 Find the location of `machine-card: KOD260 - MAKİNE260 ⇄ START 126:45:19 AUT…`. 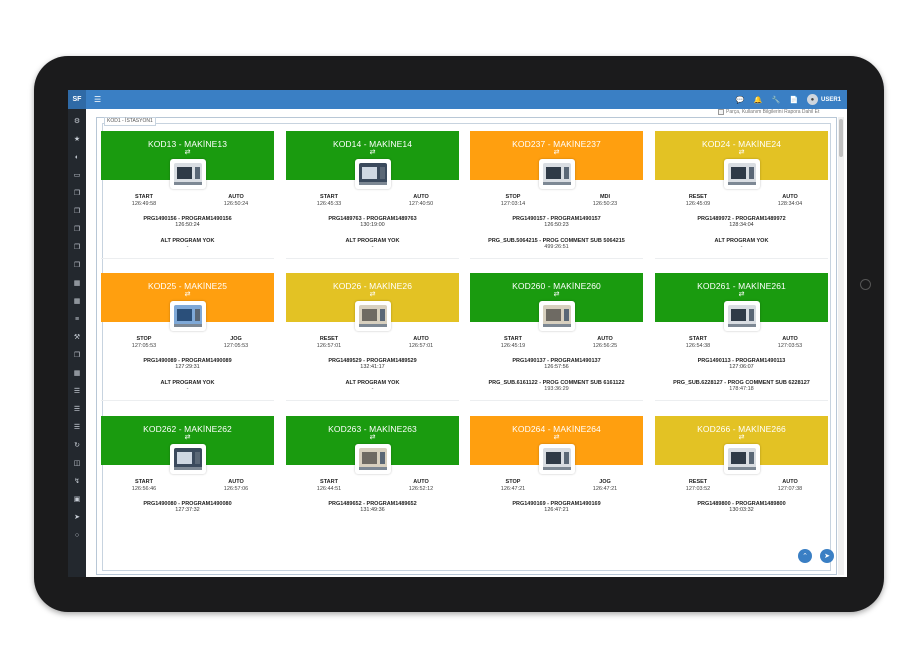

machine-card: KOD260 - MAKİNE260 ⇄ START 126:45:19 AUT… is located at coordinates (556, 337).